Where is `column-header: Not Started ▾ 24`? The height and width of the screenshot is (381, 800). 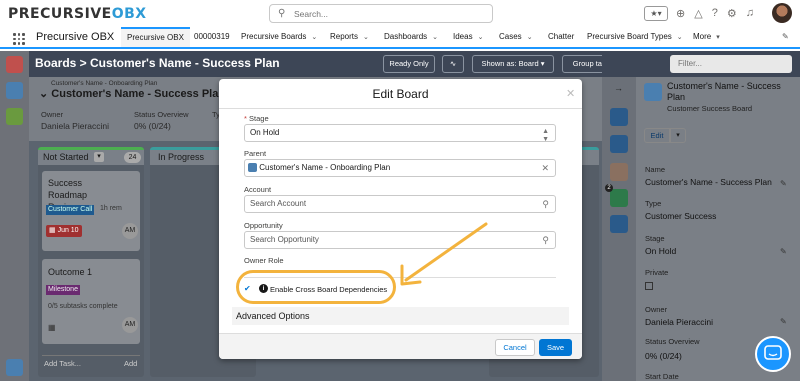 column-header: Not Started ▾ 24 is located at coordinates (91, 156).